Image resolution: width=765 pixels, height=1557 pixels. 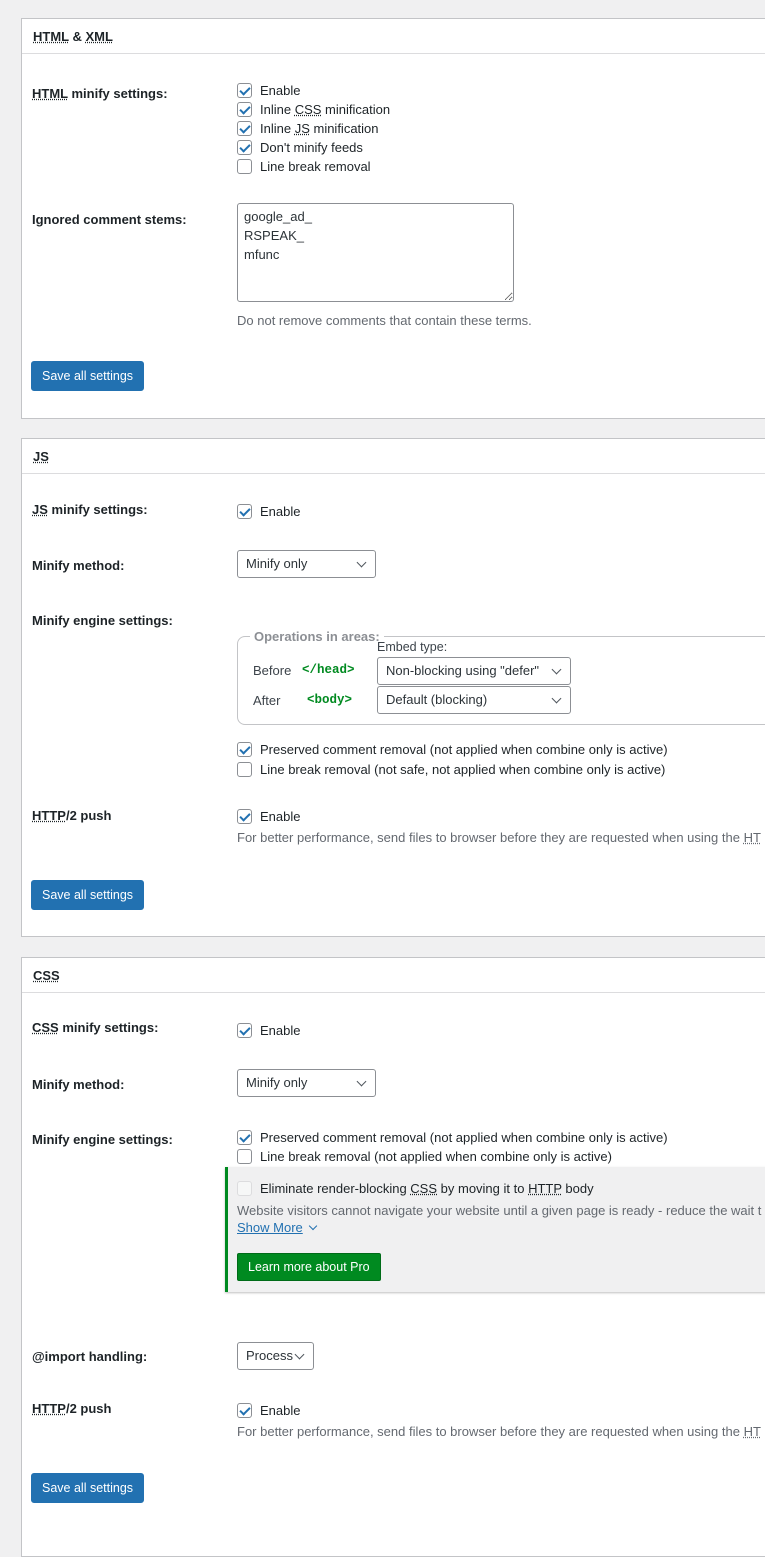 I want to click on text: body, so click(x=577, y=1188).